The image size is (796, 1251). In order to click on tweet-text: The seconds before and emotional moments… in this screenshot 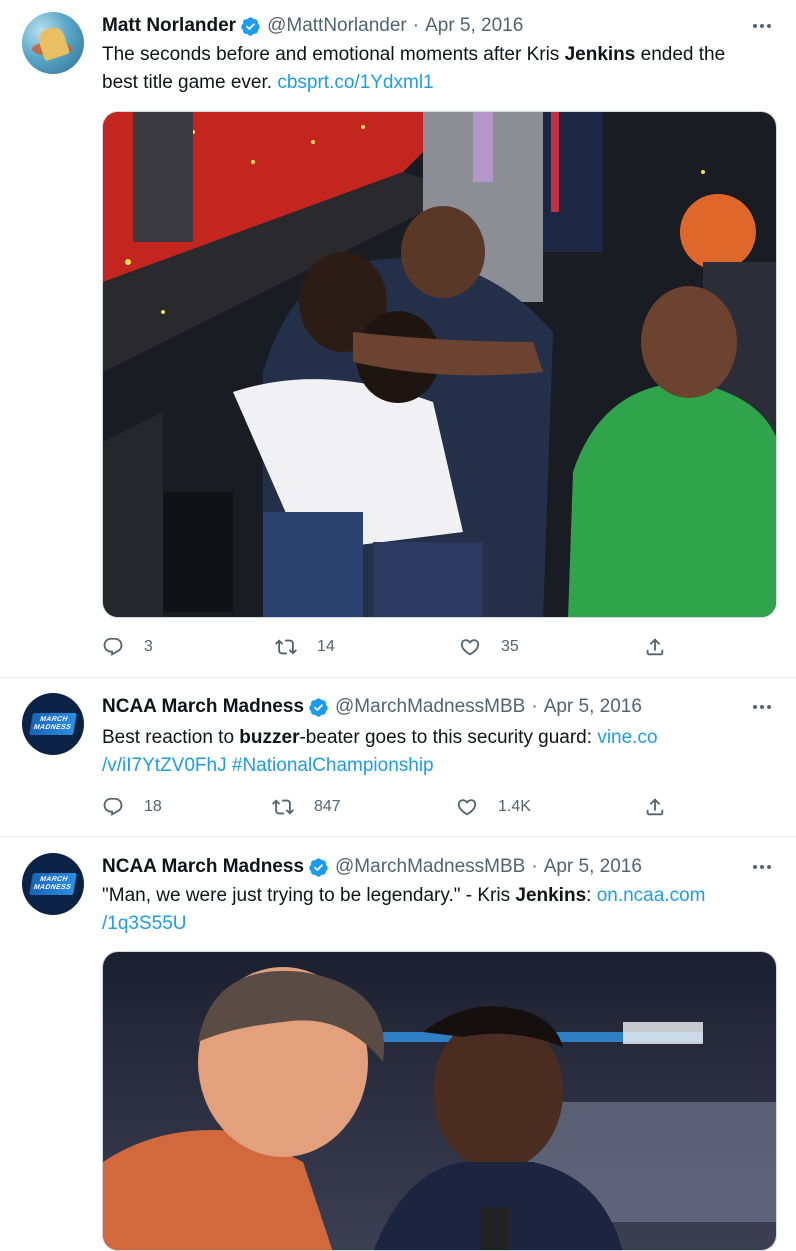, I will do `click(434, 69)`.